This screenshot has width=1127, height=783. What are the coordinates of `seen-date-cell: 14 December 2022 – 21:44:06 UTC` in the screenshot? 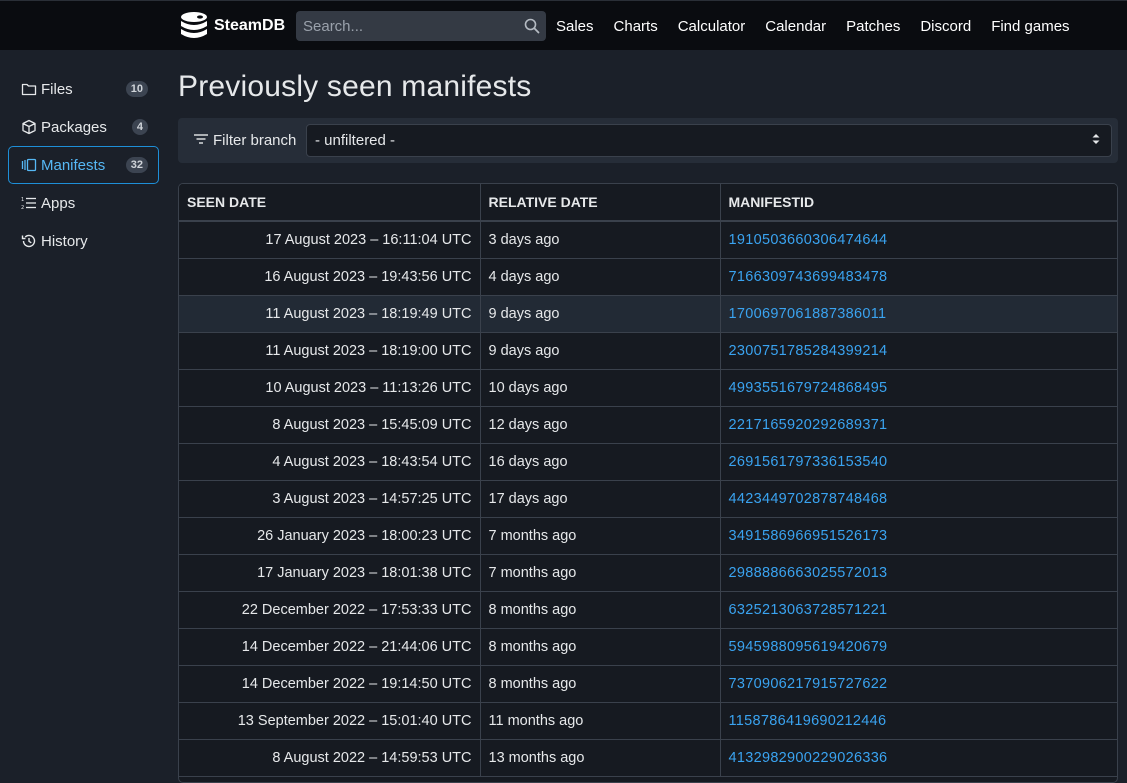 It's located at (330, 647).